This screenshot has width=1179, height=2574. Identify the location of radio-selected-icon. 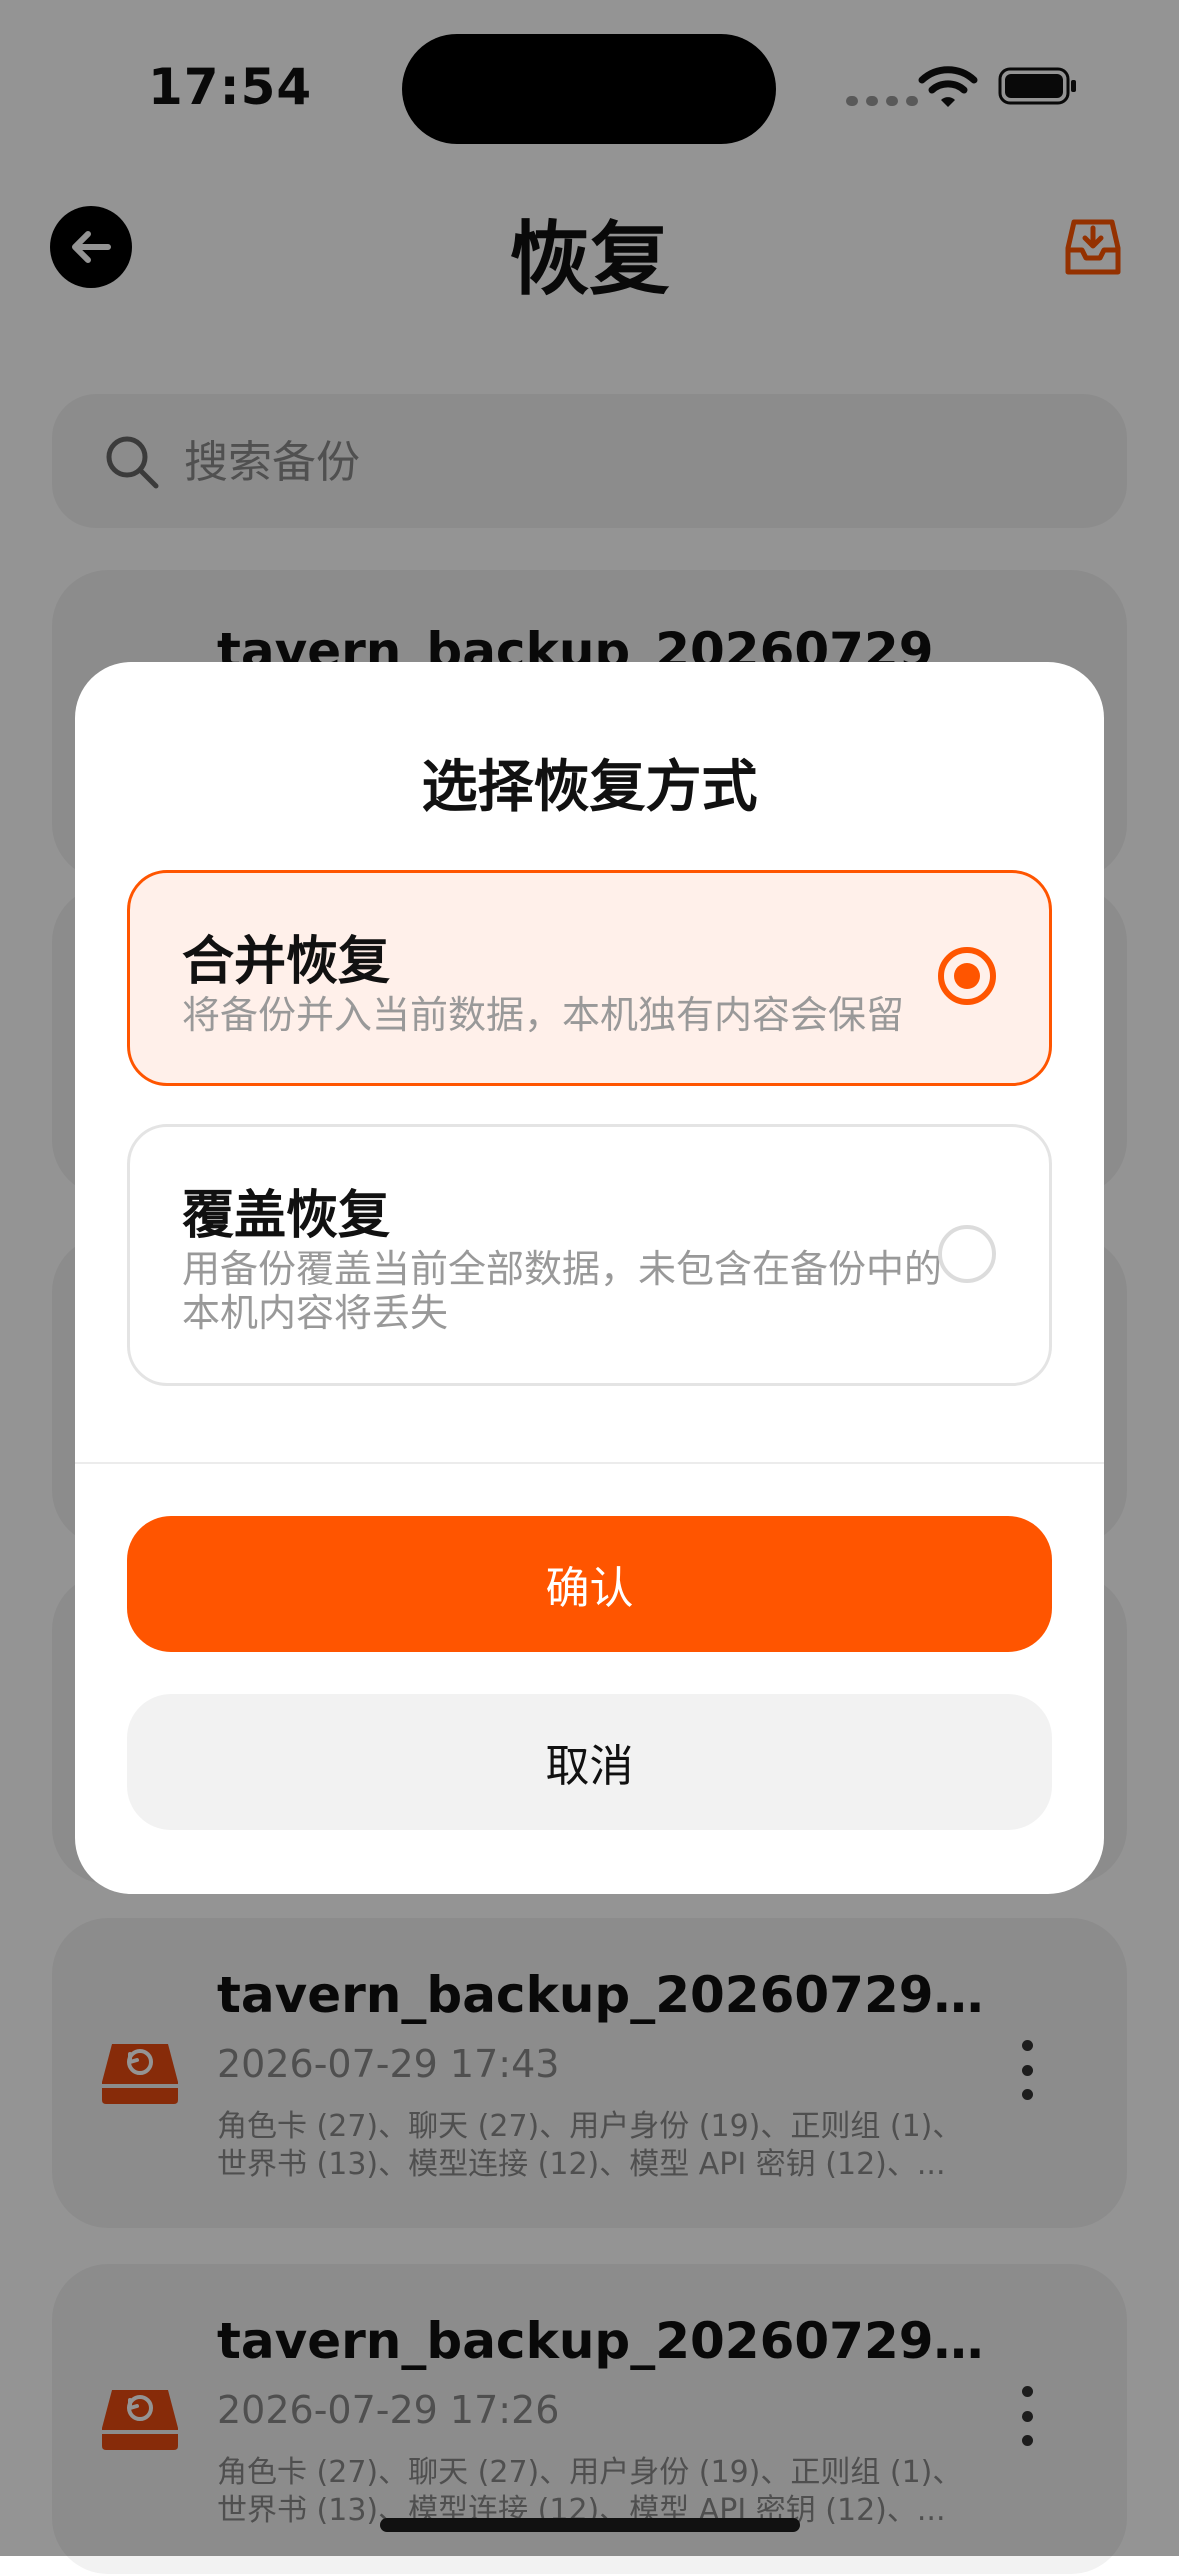
(967, 976).